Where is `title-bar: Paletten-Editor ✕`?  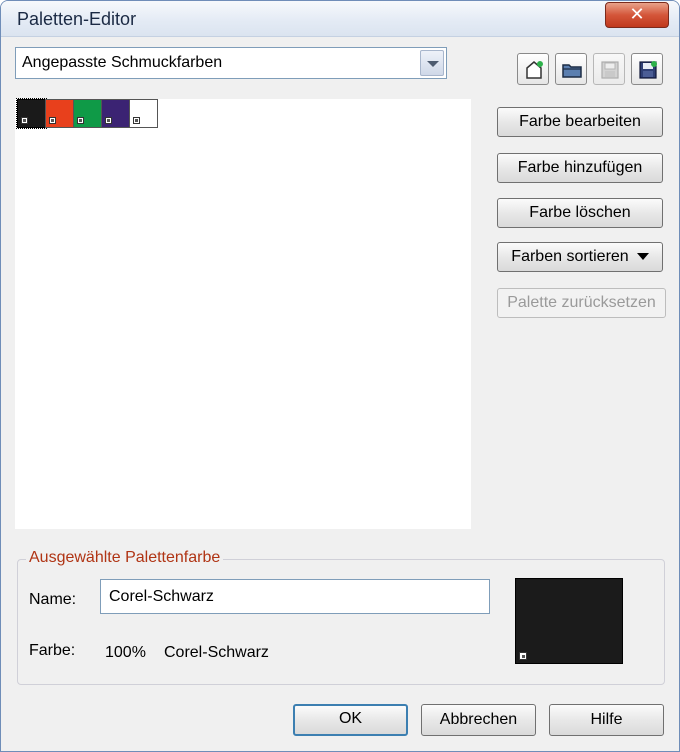
title-bar: Paletten-Editor ✕ is located at coordinates (340, 19).